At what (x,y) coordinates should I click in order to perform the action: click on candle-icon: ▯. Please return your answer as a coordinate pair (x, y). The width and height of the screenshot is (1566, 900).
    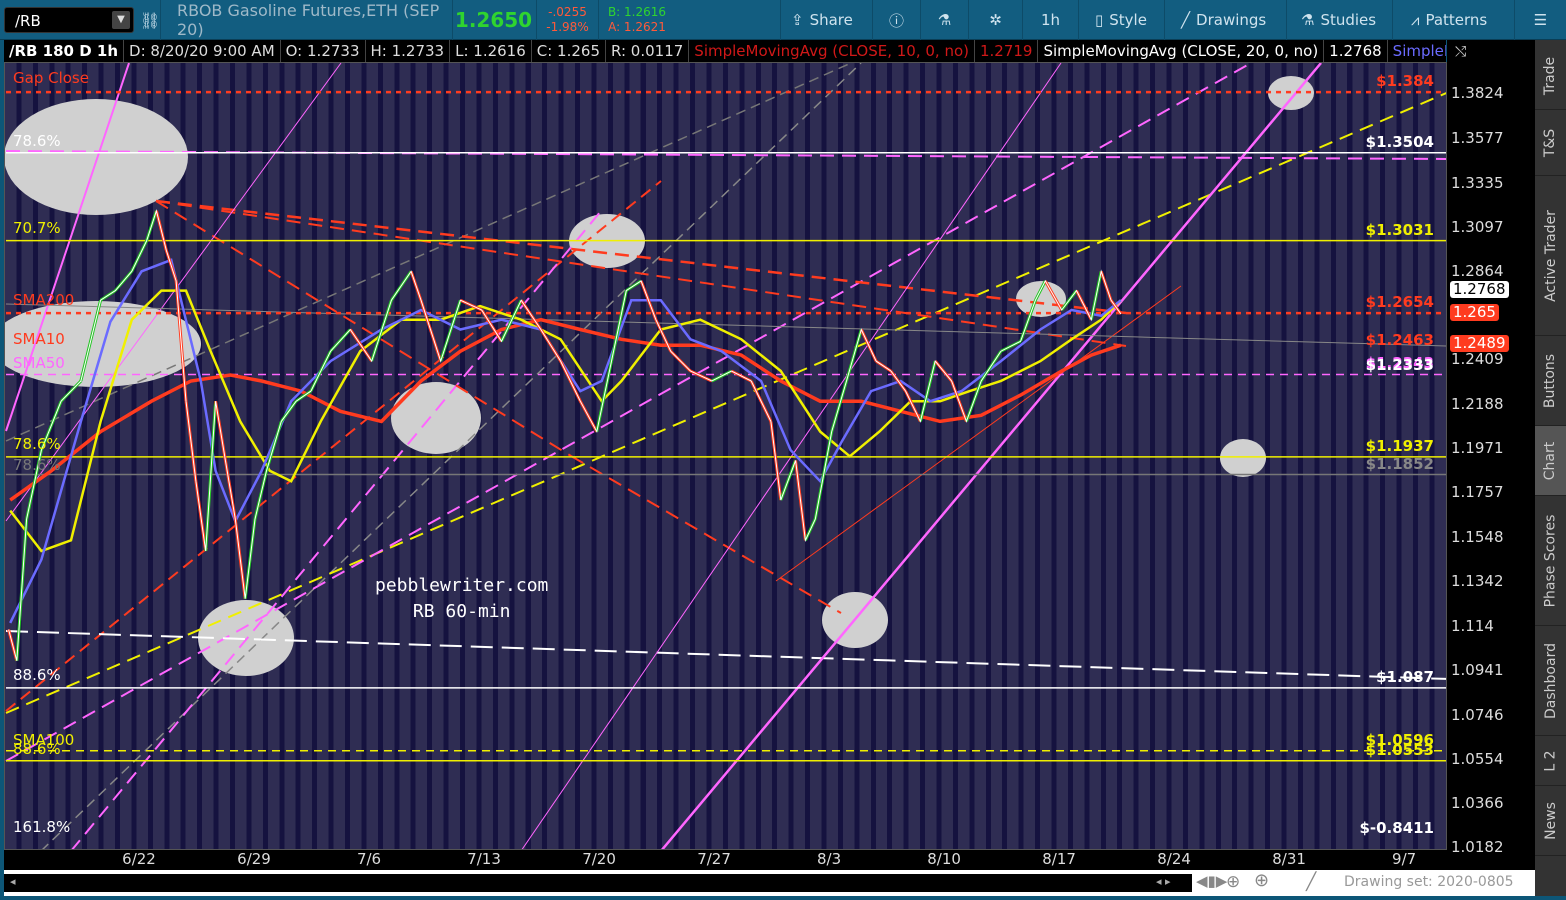
    Looking at the image, I should click on (1099, 20).